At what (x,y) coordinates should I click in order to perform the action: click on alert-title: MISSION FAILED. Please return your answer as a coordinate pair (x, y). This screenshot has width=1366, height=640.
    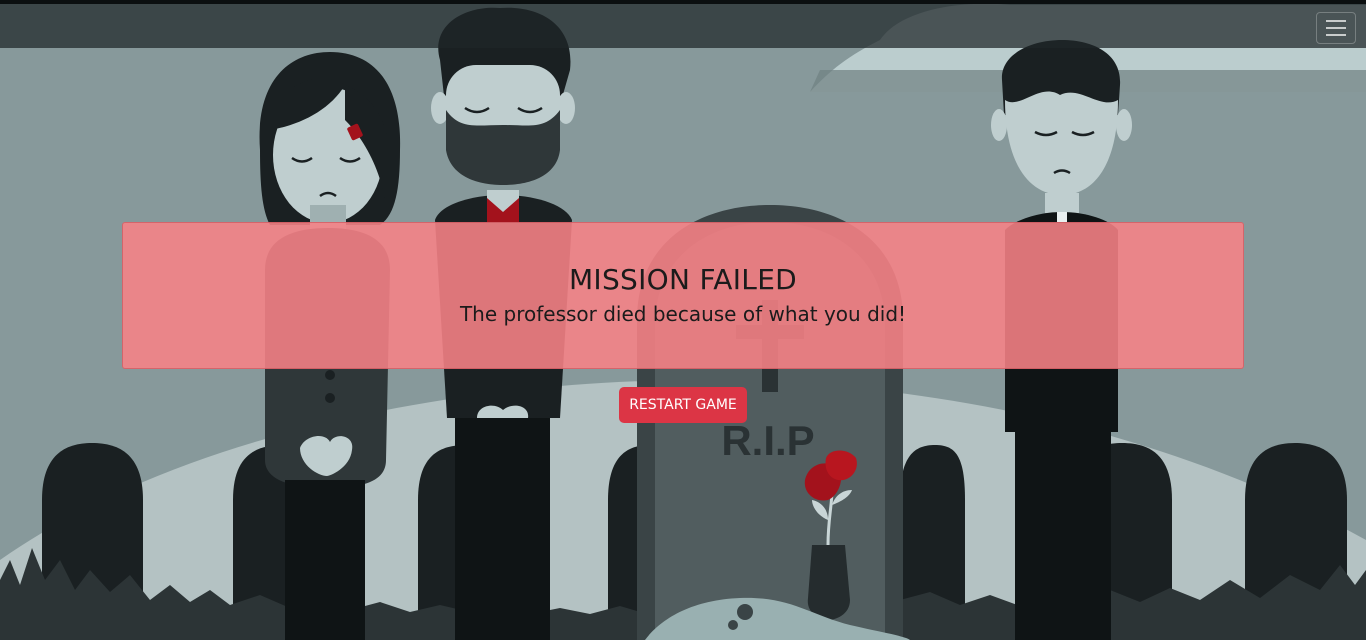
    Looking at the image, I should click on (683, 279).